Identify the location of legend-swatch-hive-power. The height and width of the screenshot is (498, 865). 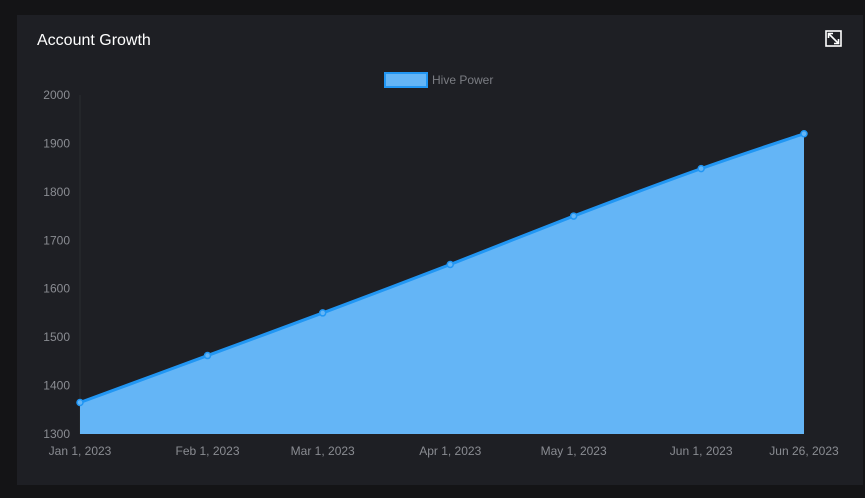
(406, 80).